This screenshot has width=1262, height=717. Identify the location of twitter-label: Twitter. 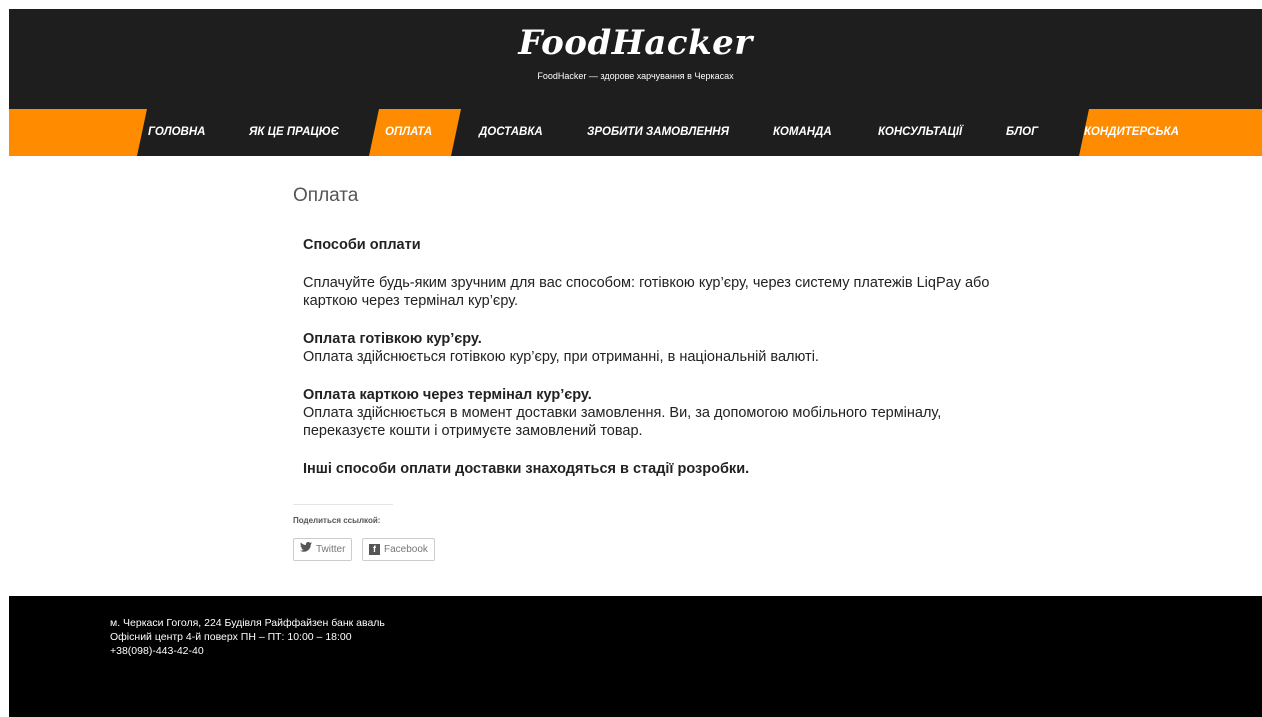
(331, 550).